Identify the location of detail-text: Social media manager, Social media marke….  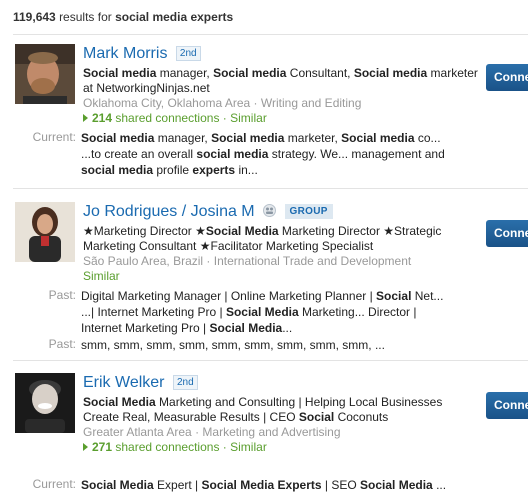
(263, 154).